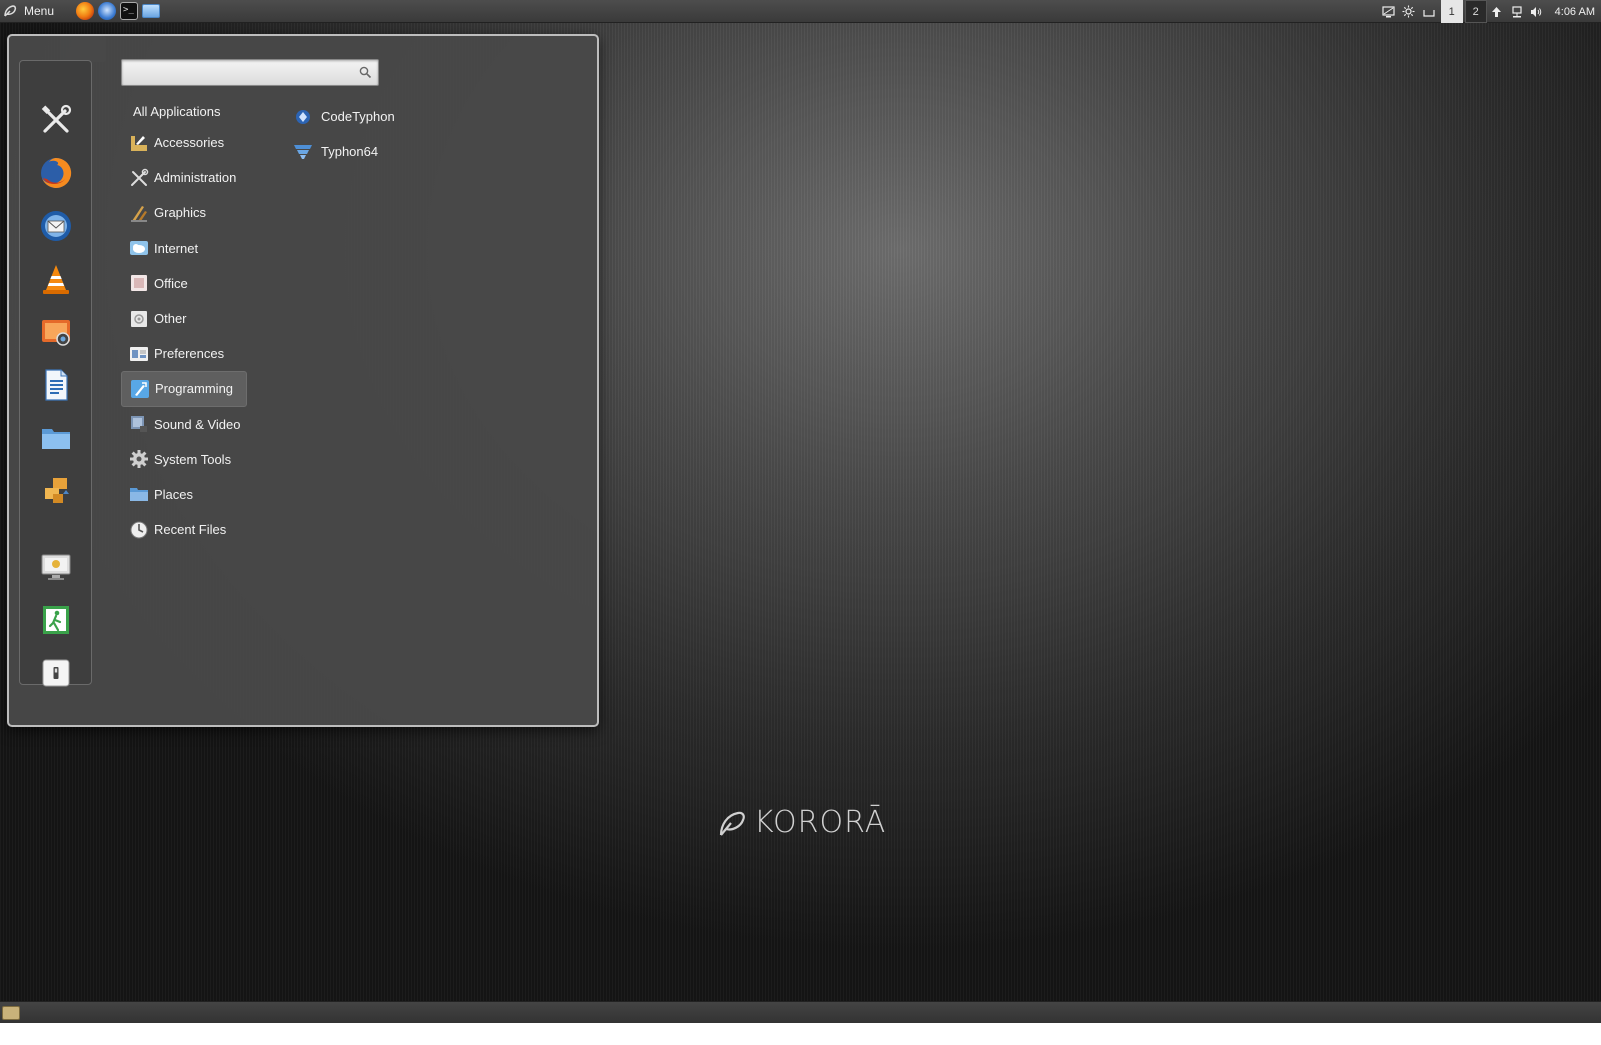  I want to click on category-label: Preferences, so click(189, 354).